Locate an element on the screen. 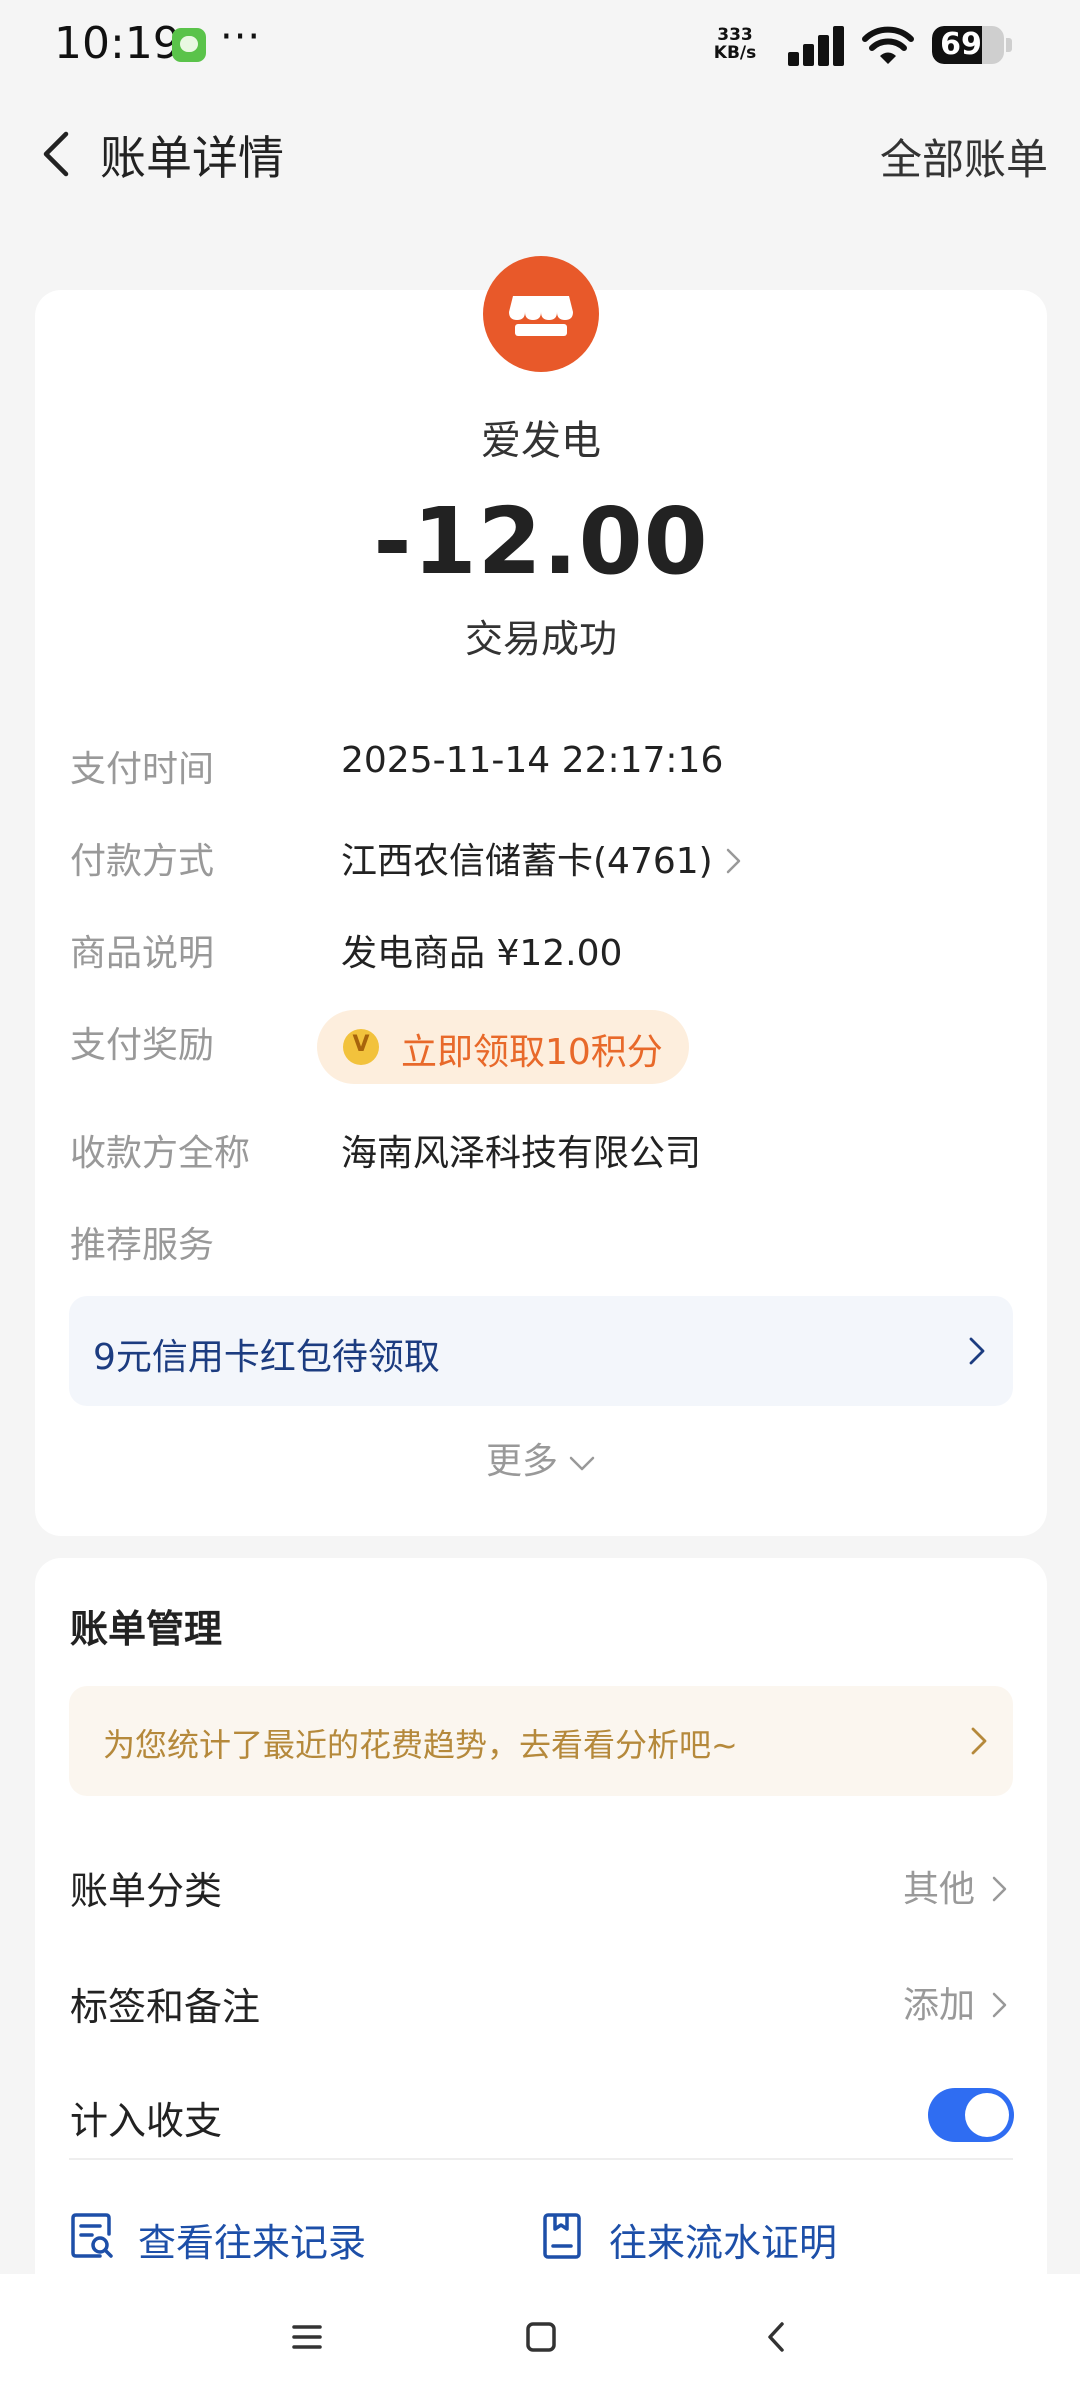 Image resolution: width=1080 pixels, height=2400 pixels. nav-header: 账单详情 全部账单 is located at coordinates (540, 152).